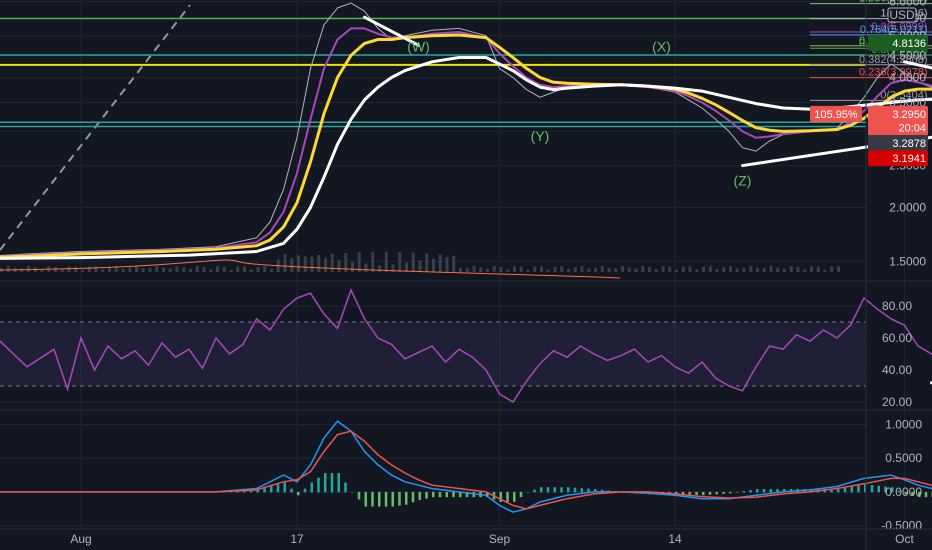 The image size is (932, 550). Describe the element at coordinates (743, 180) in the screenshot. I see `wave-label: (Z)` at that location.